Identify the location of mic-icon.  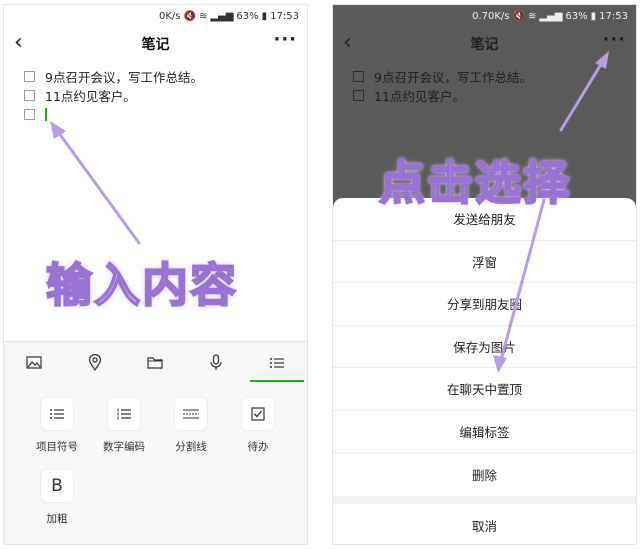
(216, 362).